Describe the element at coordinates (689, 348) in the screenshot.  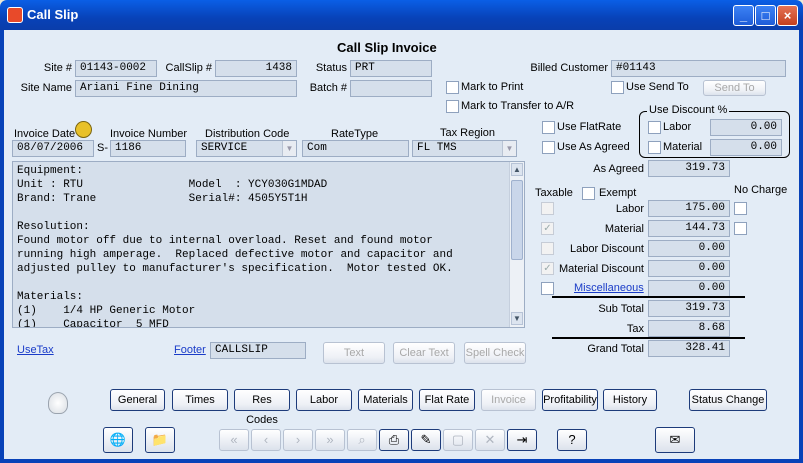
I see `grand-total-field: 328.41` at that location.